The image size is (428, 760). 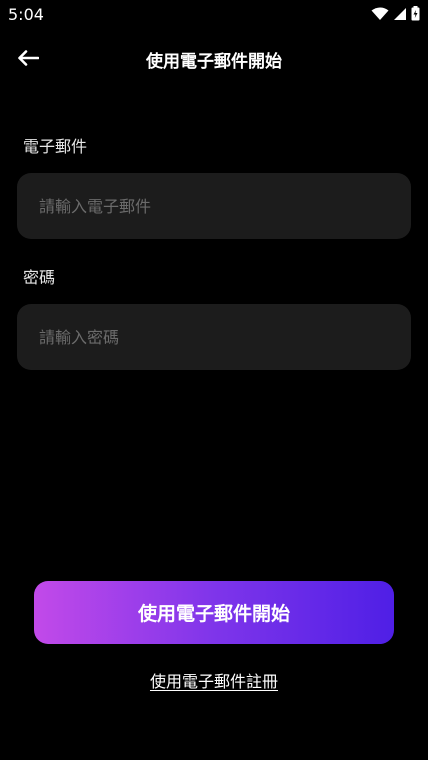 What do you see at coordinates (39, 277) in the screenshot?
I see `password-label: 密碼` at bounding box center [39, 277].